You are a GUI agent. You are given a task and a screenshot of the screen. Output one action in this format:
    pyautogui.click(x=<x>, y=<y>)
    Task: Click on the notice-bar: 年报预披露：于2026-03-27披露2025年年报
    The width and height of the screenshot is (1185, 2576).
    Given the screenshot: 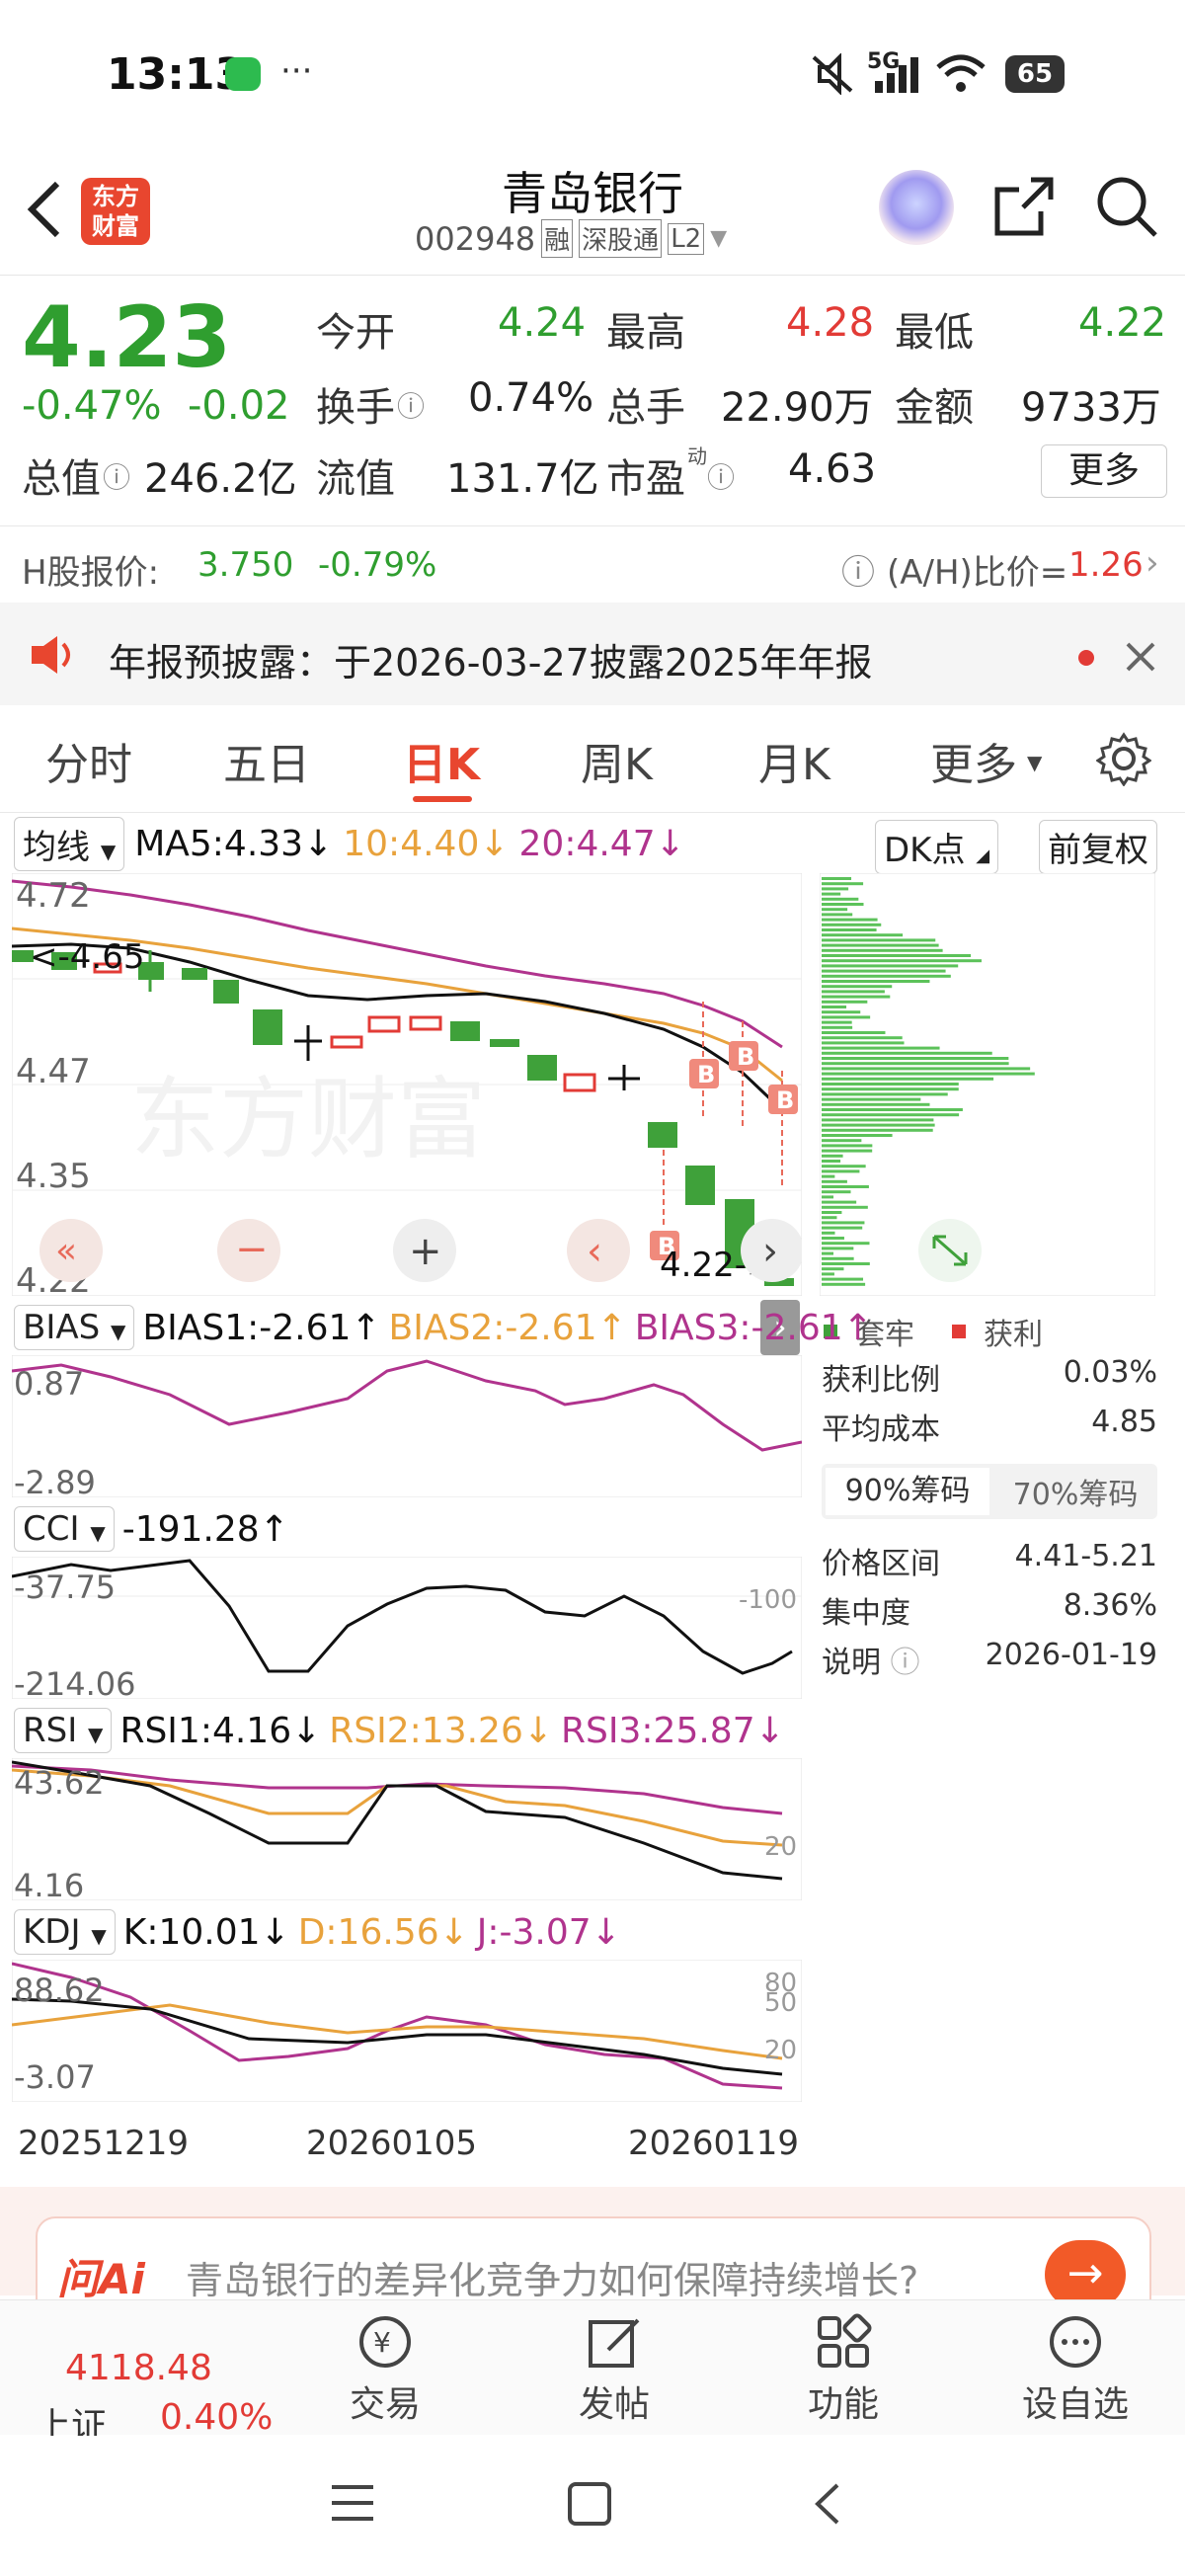 What is the action you would take?
    pyautogui.click(x=592, y=654)
    